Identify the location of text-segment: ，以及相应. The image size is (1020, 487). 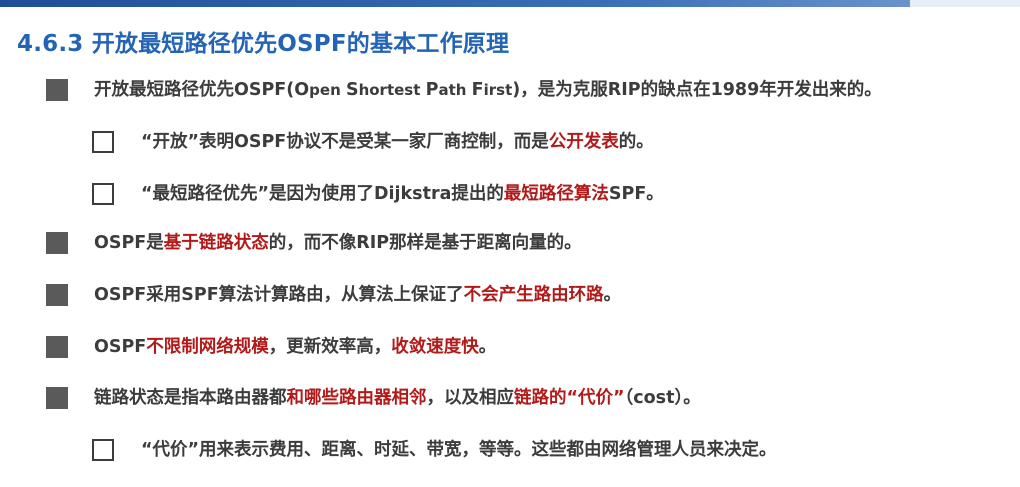
(470, 398).